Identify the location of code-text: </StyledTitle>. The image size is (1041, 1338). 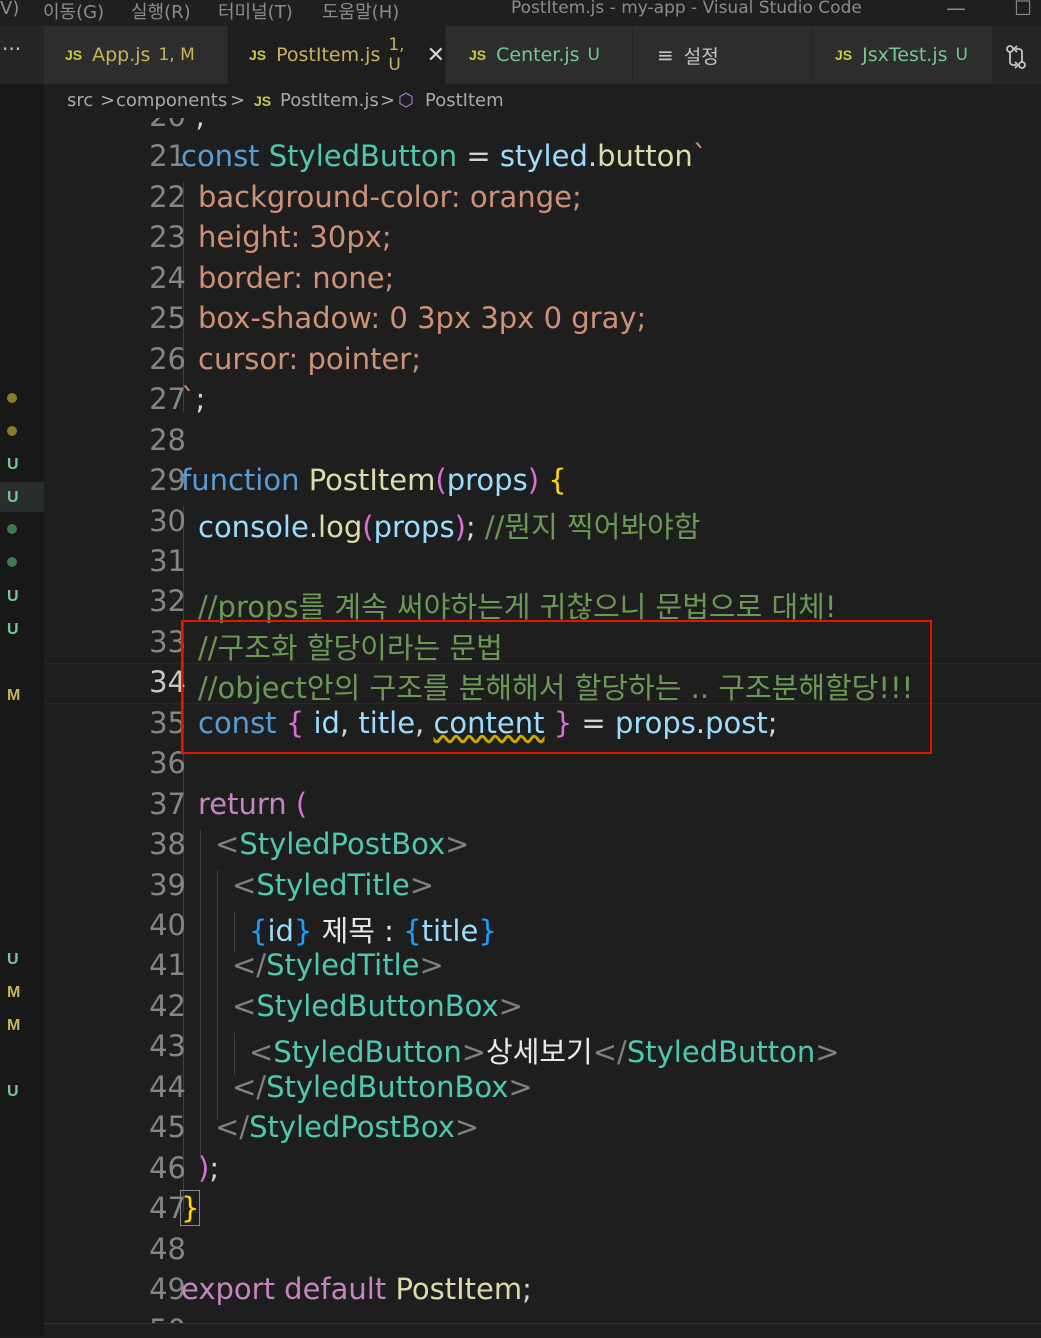
(338, 965).